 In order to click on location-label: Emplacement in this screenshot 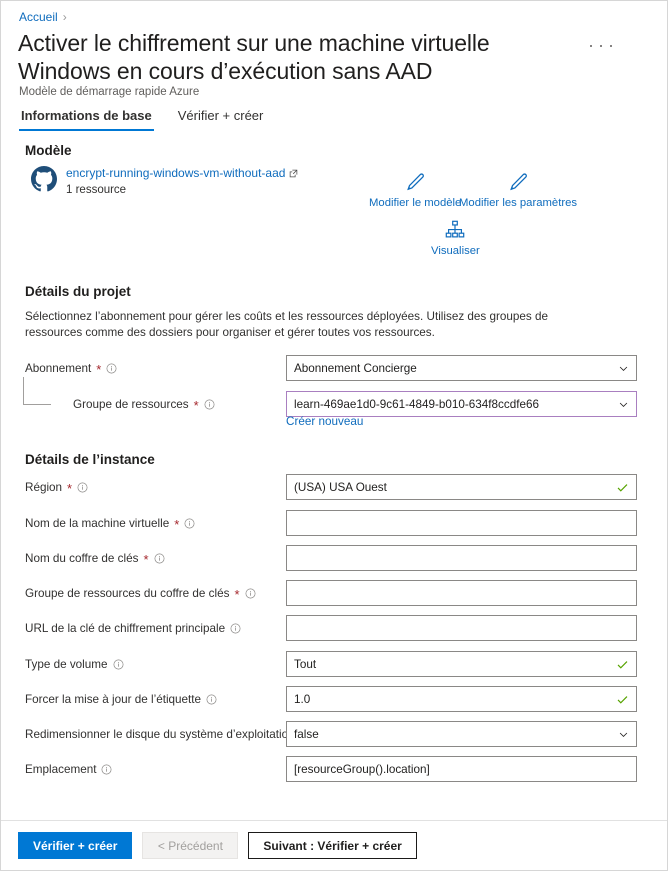, I will do `click(68, 769)`.